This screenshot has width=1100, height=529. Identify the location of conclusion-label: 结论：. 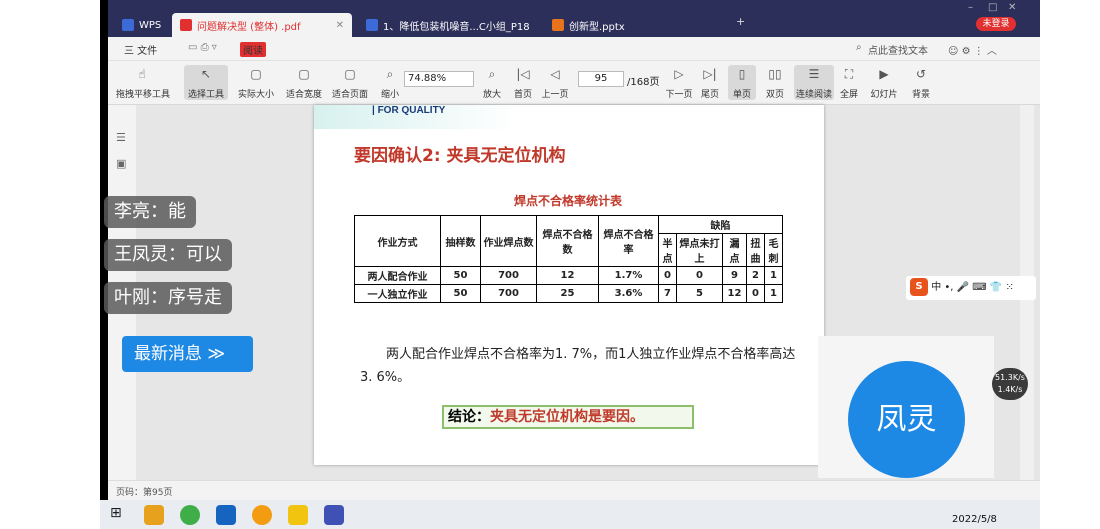
(469, 417).